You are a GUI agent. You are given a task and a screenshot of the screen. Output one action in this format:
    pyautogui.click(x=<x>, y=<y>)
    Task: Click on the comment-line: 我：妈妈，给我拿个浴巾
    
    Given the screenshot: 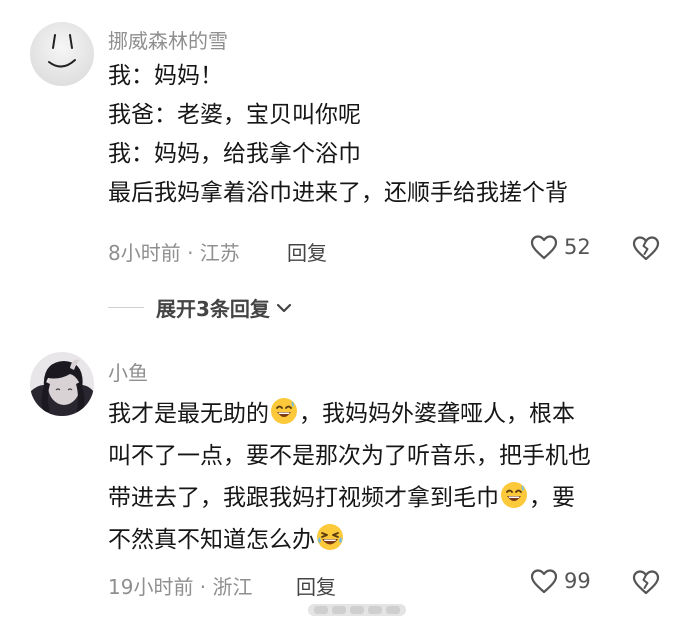 What is the action you would take?
    pyautogui.click(x=234, y=154)
    